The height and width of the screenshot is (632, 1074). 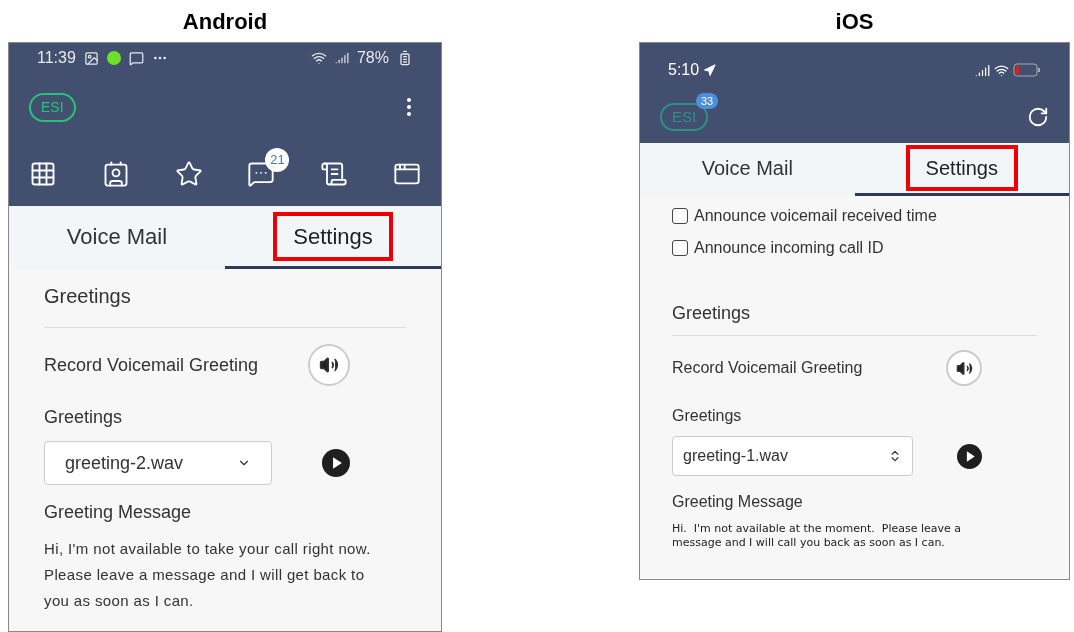 What do you see at coordinates (707, 101) in the screenshot?
I see `count-badge: 33` at bounding box center [707, 101].